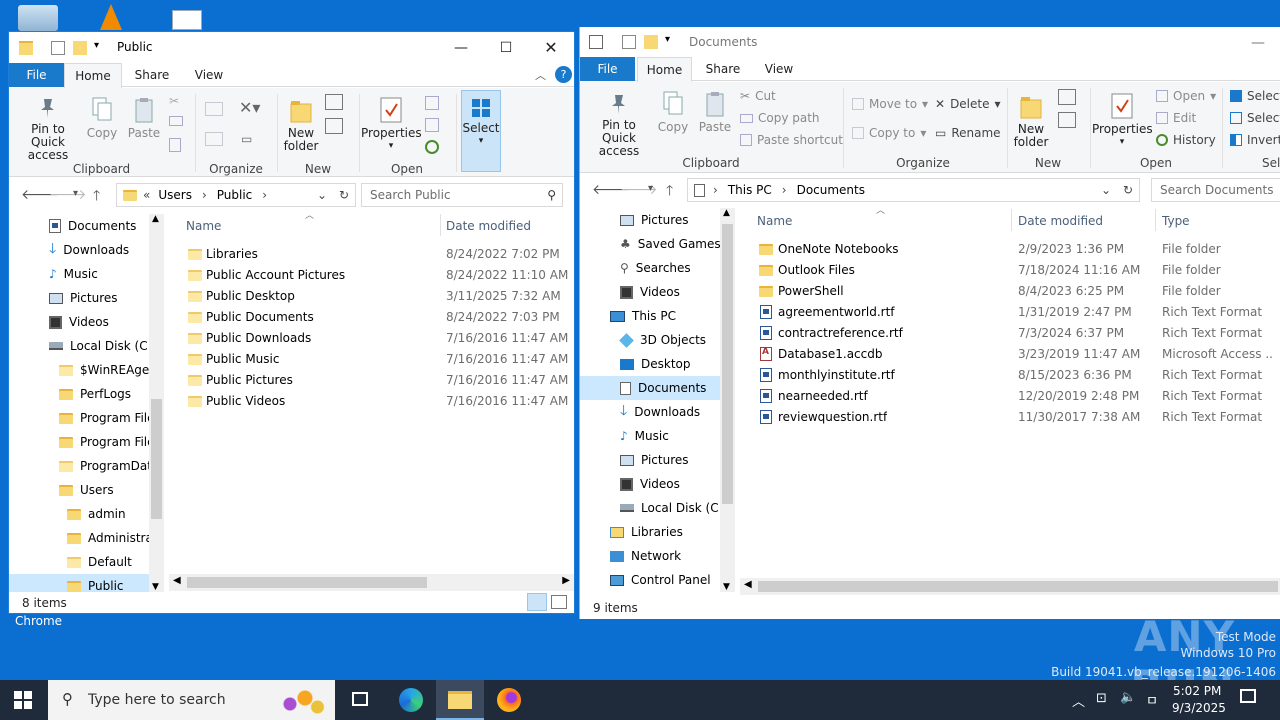 This screenshot has width=1280, height=720. What do you see at coordinates (1152, 699) in the screenshot?
I see `input-method-icon: ㅁ` at bounding box center [1152, 699].